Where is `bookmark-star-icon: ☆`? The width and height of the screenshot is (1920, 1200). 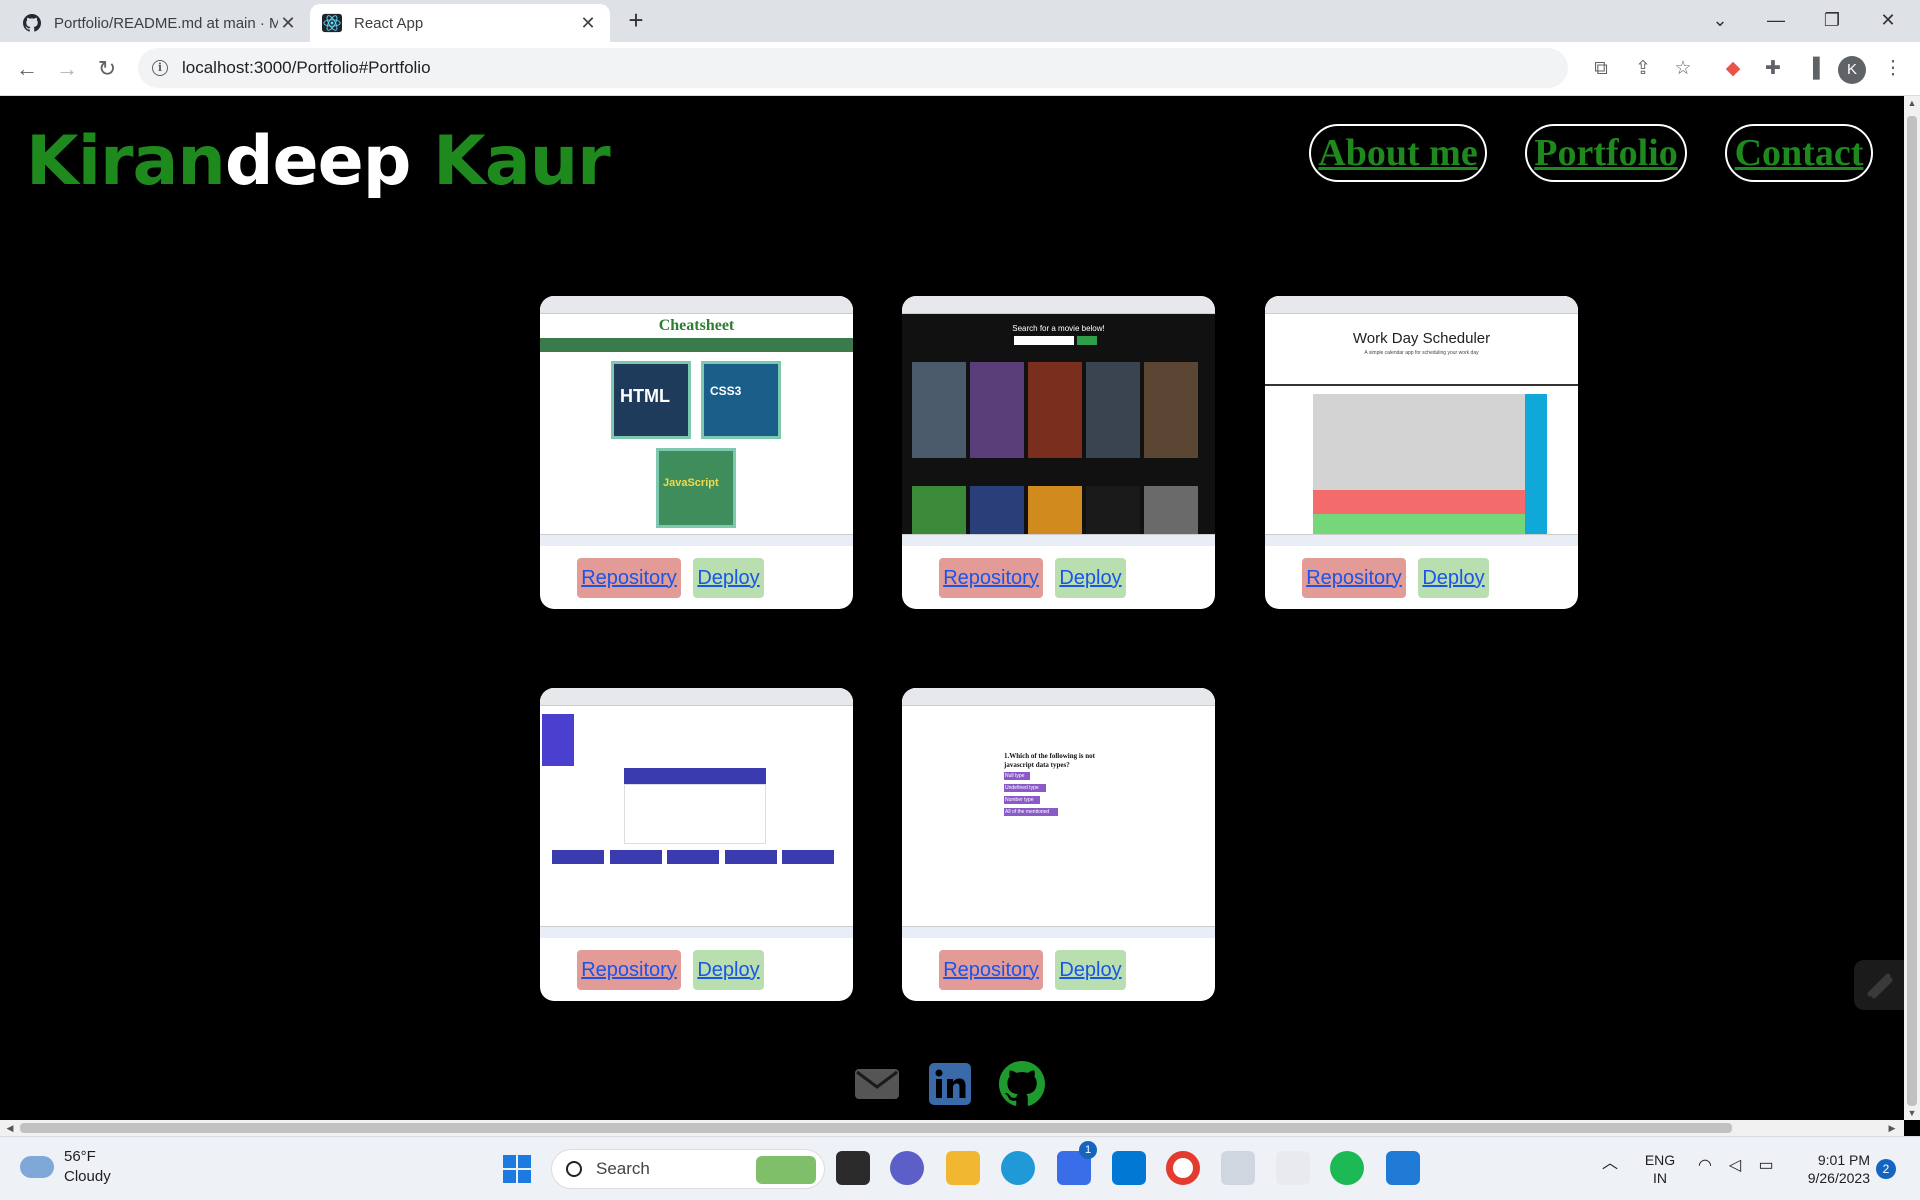
bookmark-star-icon: ☆ is located at coordinates (1683, 69).